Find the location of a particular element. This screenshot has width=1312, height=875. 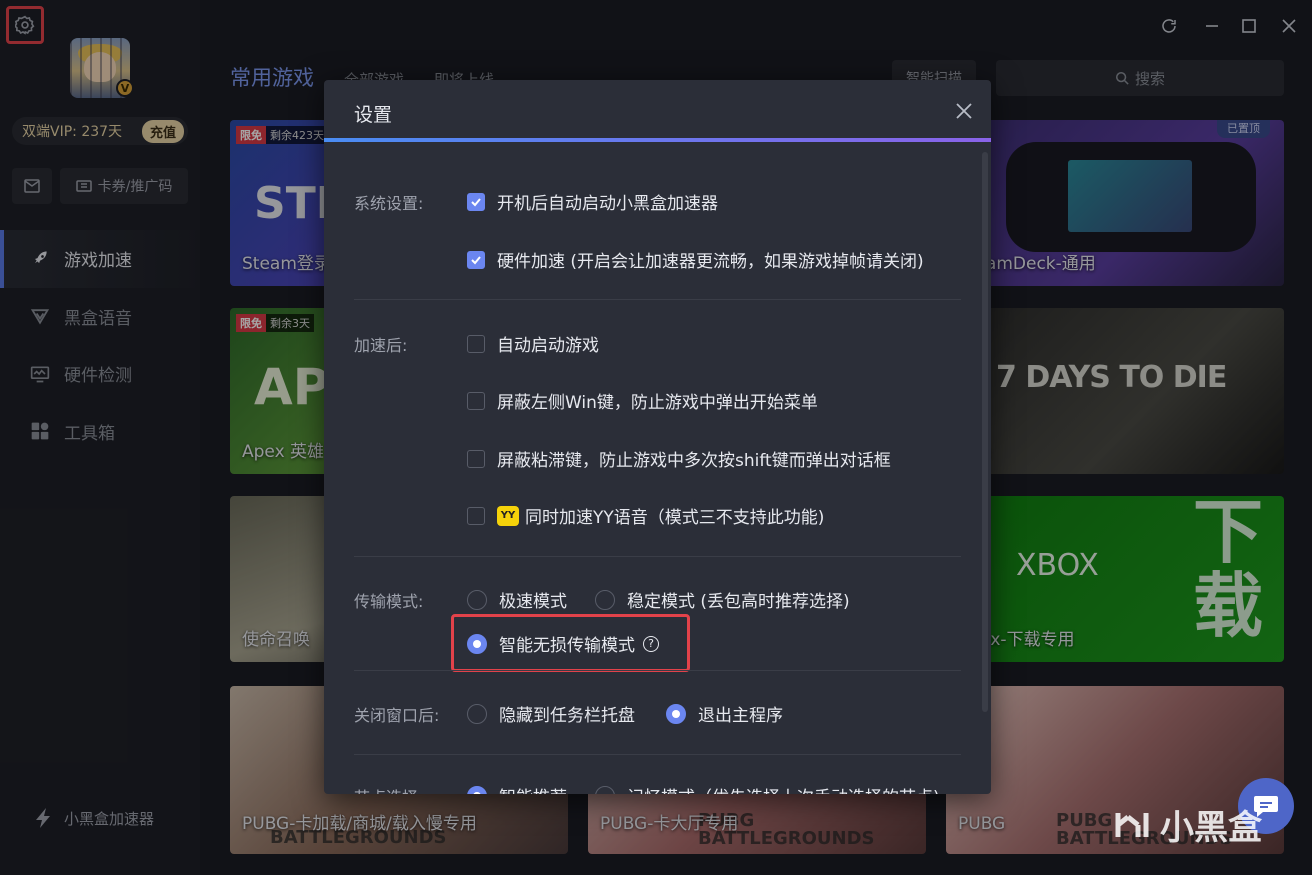

close-exit-label: 退出主程序 is located at coordinates (740, 716).